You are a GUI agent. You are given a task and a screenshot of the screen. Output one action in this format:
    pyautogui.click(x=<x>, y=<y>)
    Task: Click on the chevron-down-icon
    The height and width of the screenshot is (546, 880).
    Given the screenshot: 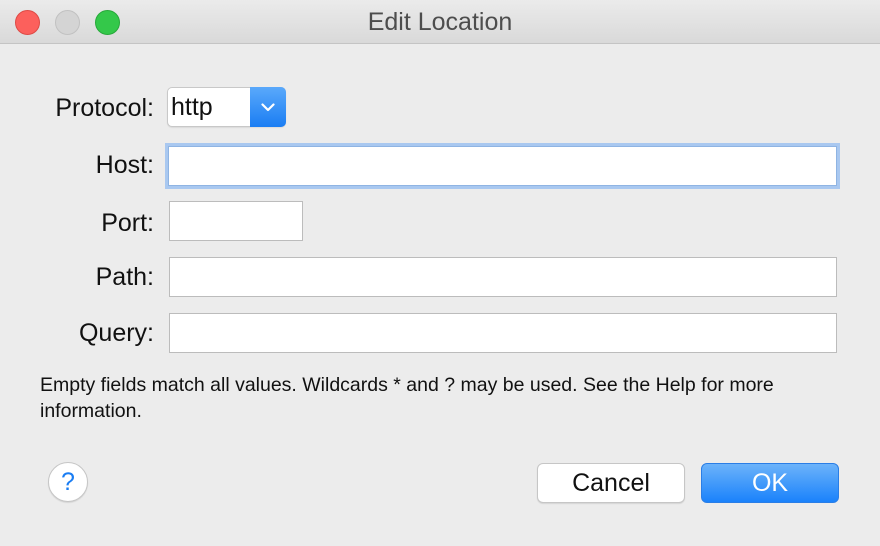 What is the action you would take?
    pyautogui.click(x=268, y=107)
    